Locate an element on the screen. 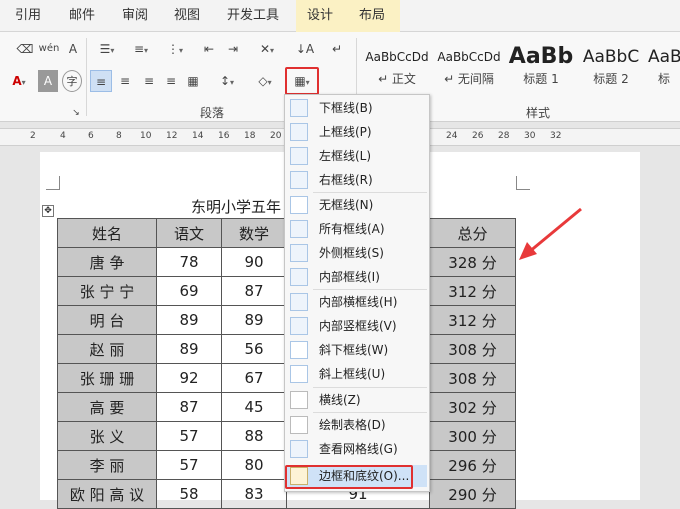 This screenshot has width=680, height=509. tab-references: 引用 is located at coordinates (28, 16).